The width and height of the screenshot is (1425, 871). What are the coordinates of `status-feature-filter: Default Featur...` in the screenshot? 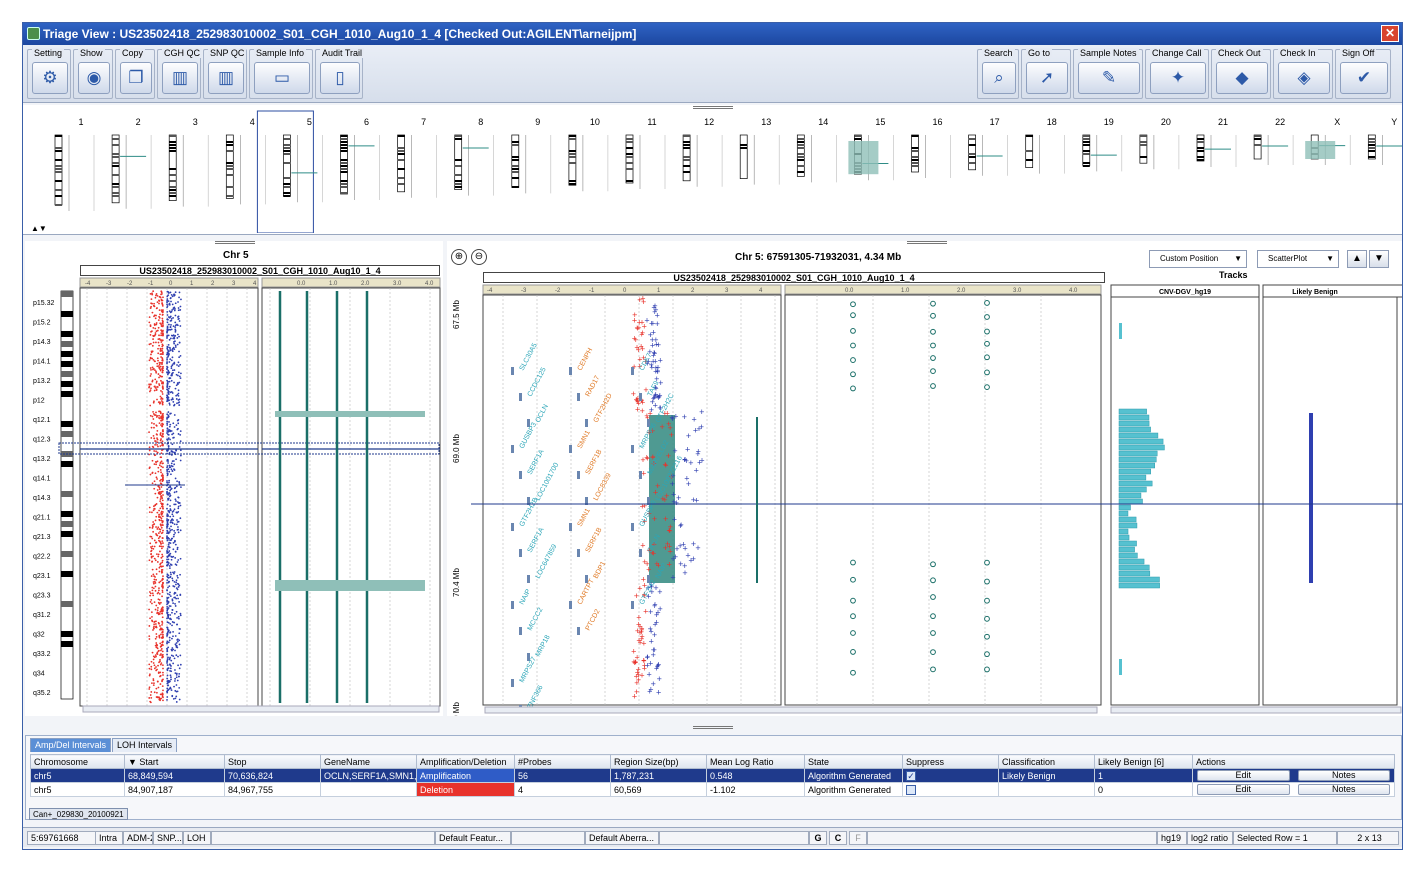 It's located at (473, 838).